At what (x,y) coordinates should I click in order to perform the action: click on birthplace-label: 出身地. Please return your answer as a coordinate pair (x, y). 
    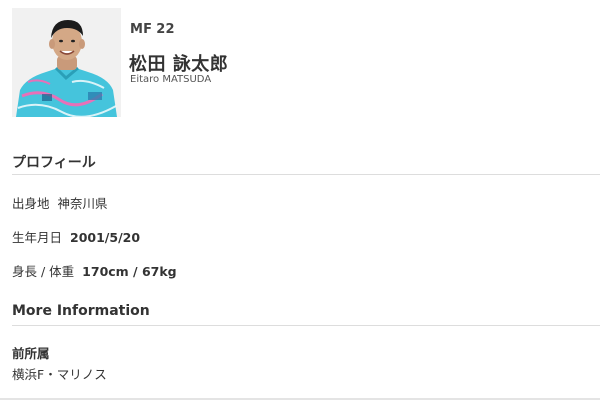
    Looking at the image, I should click on (31, 203).